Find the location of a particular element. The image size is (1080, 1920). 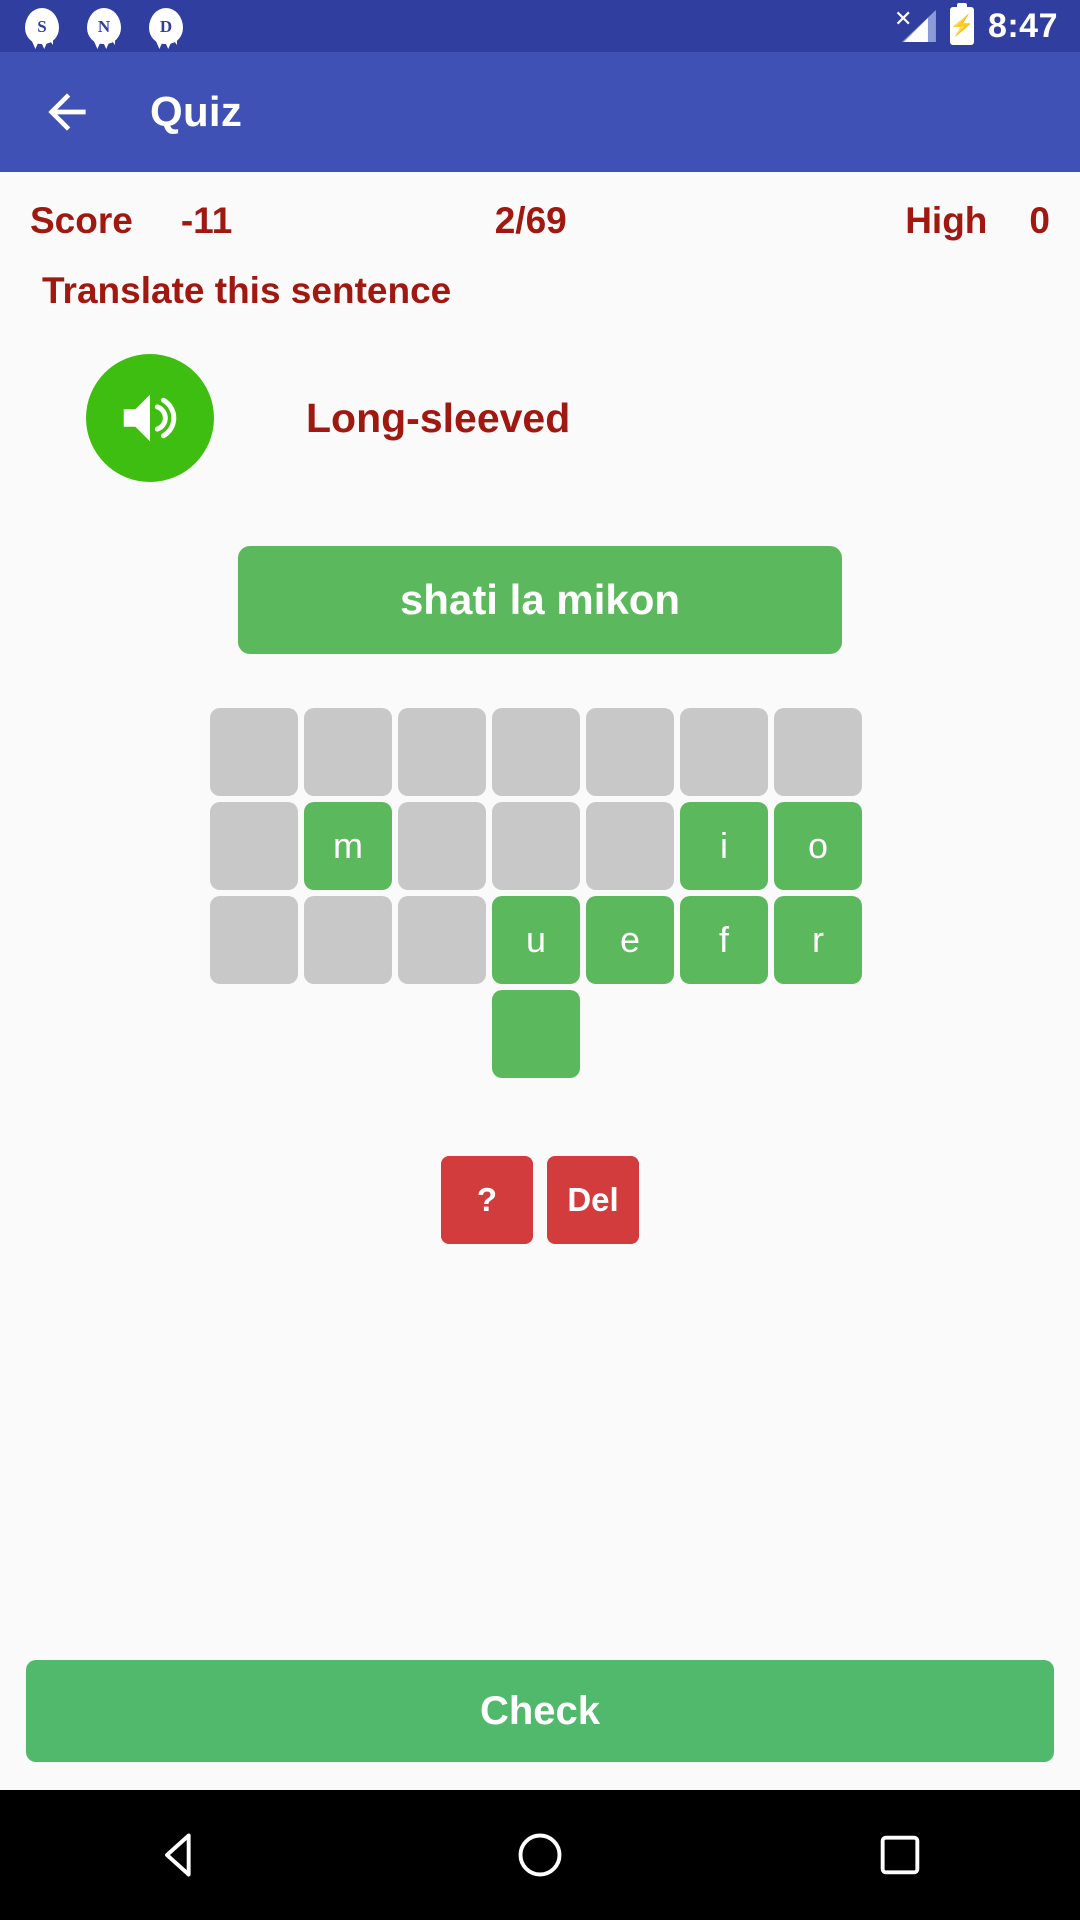

check-button-container: Check is located at coordinates (540, 1725).